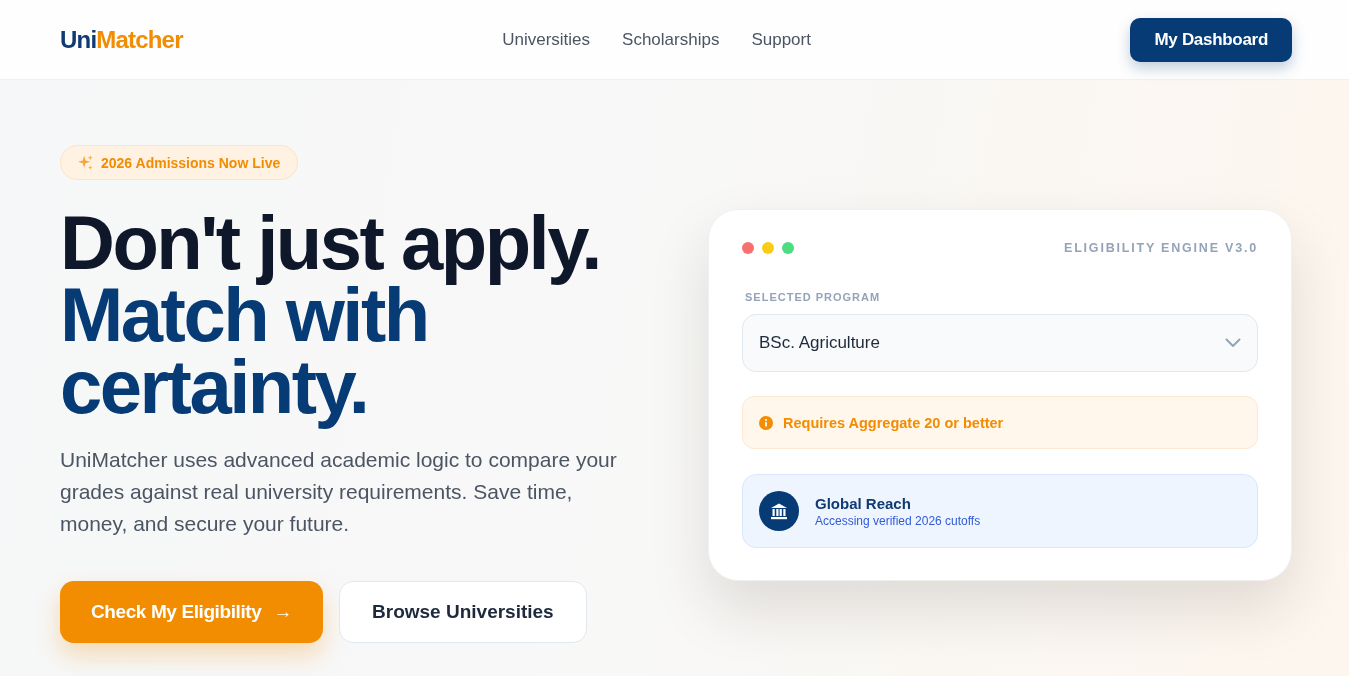  What do you see at coordinates (546, 39) in the screenshot?
I see `nav-link: Universities` at bounding box center [546, 39].